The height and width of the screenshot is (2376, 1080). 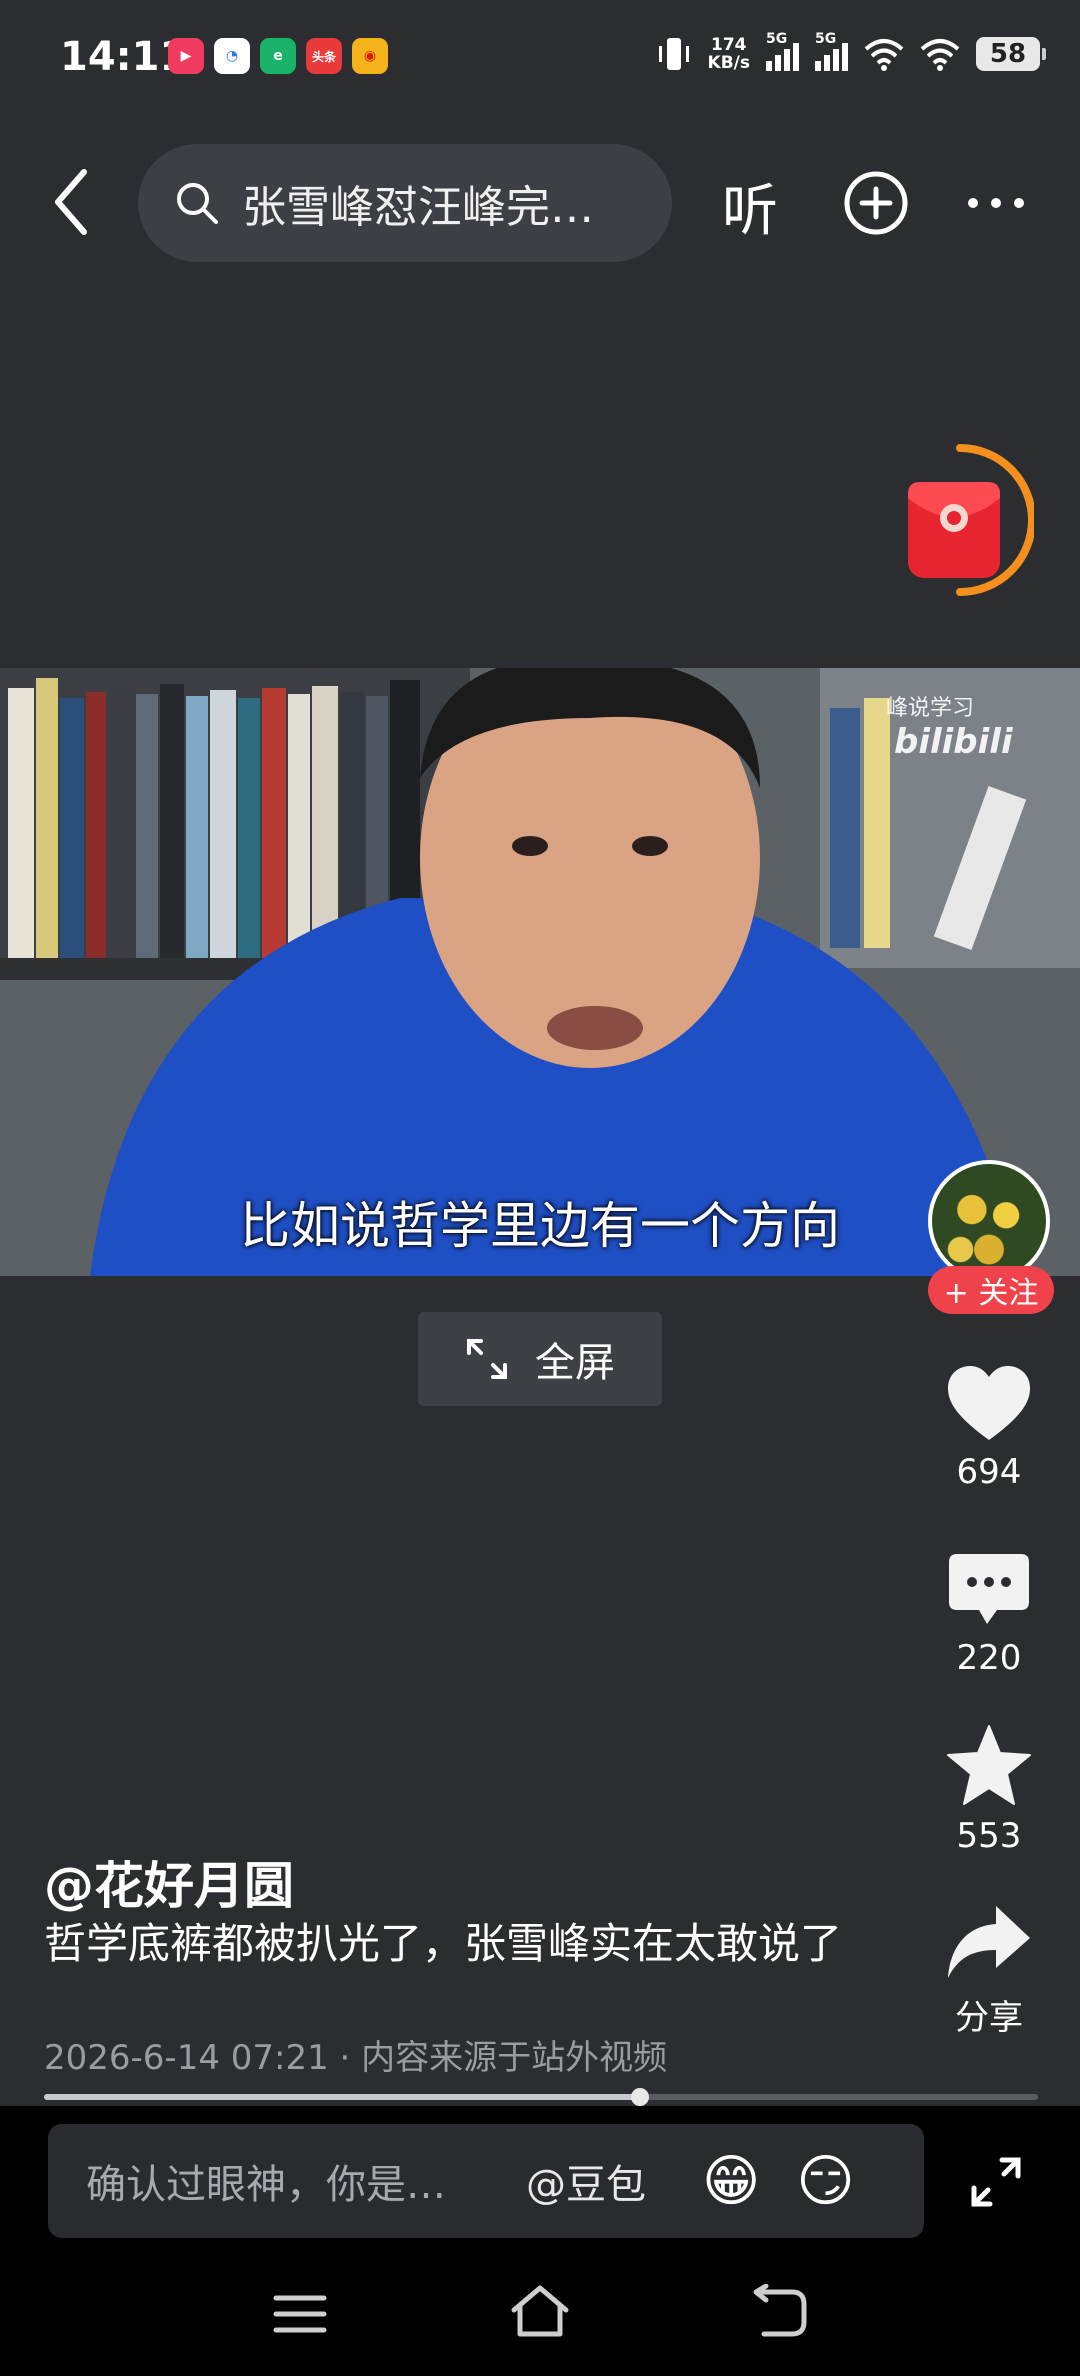 What do you see at coordinates (370, 56) in the screenshot?
I see `weibo-icon: ◉` at bounding box center [370, 56].